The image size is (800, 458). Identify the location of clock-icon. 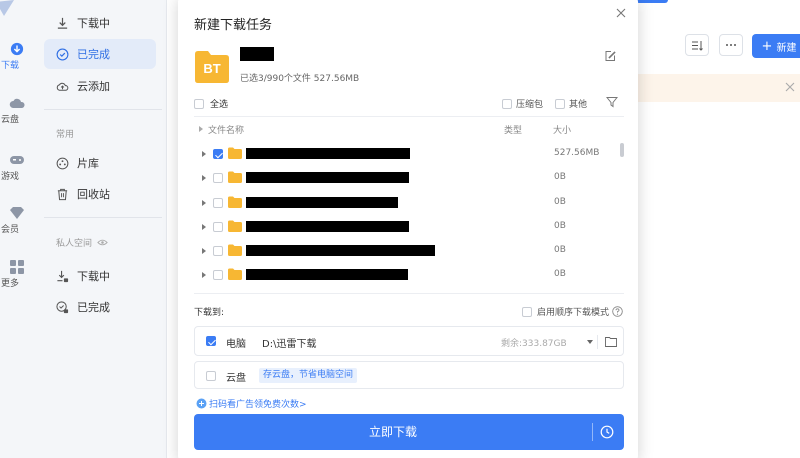
(607, 432).